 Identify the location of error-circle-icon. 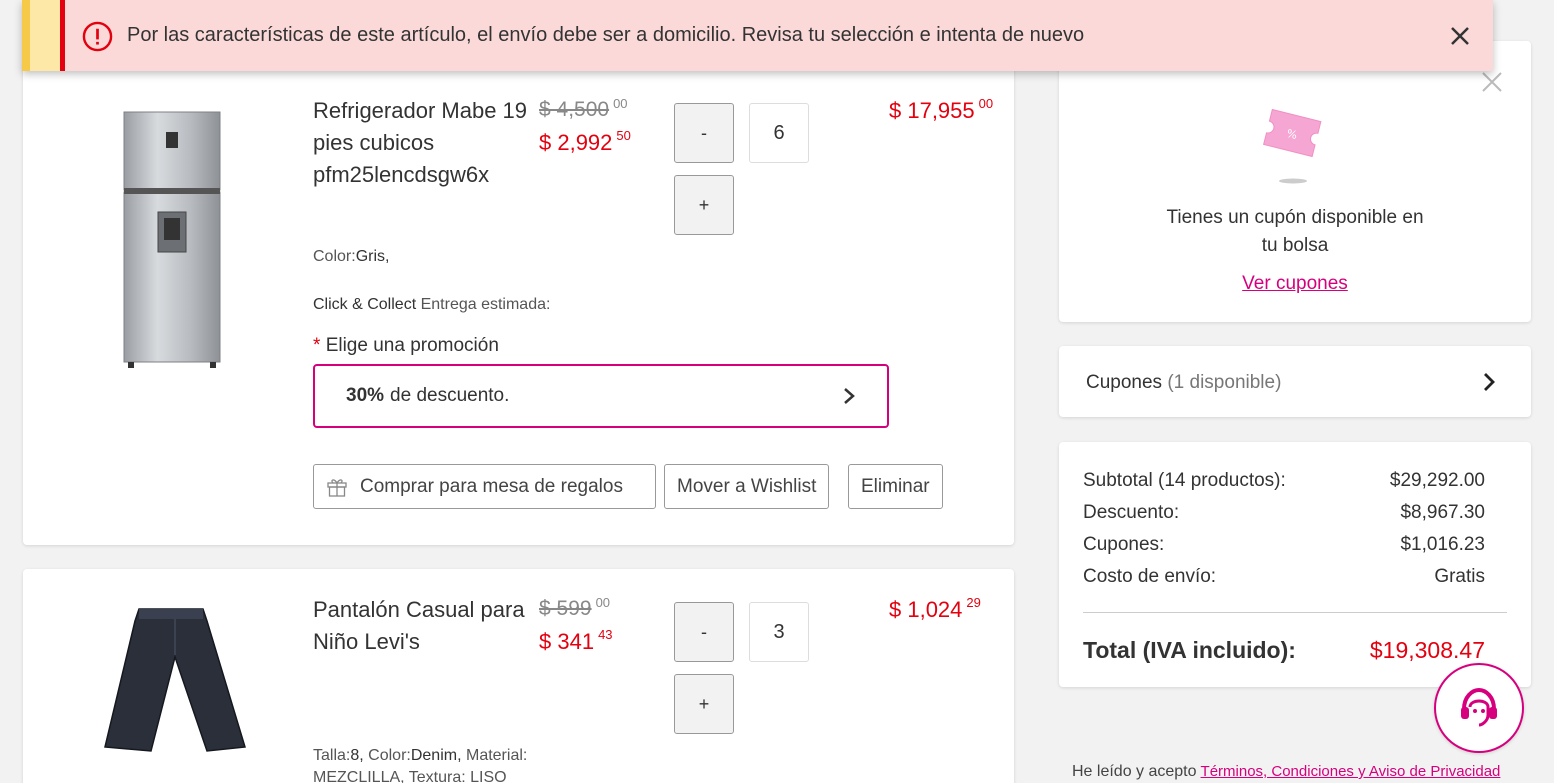
(97, 36).